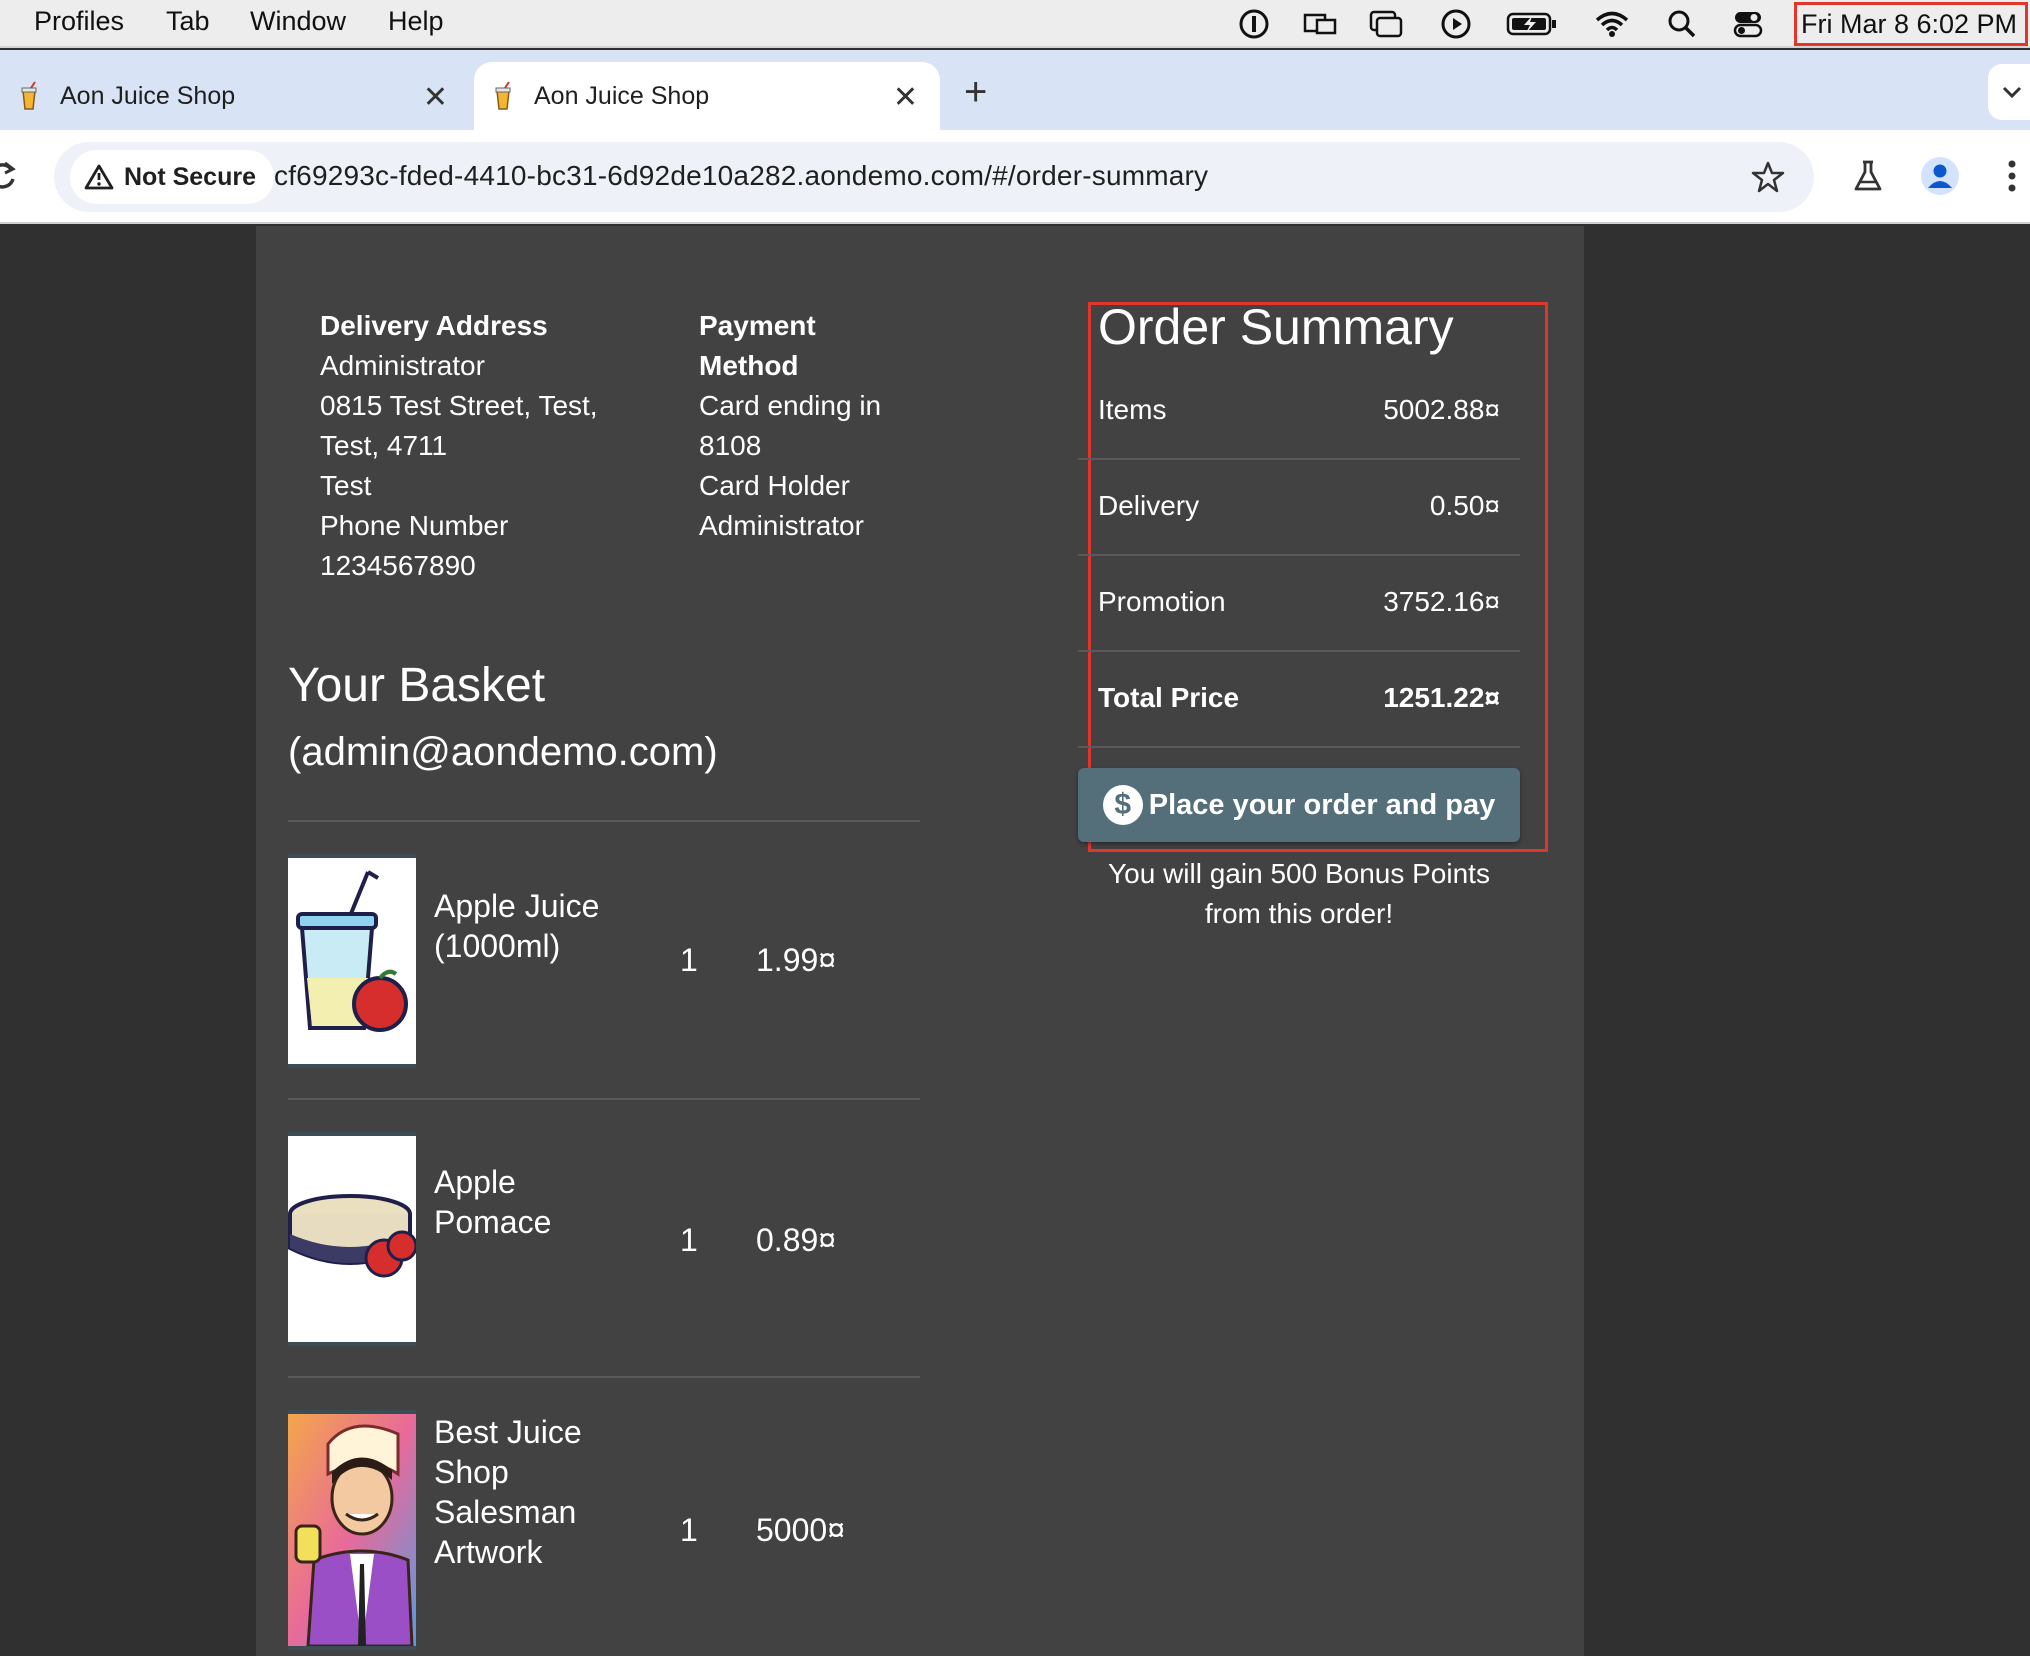 The image size is (2030, 1656). Describe the element at coordinates (1386, 24) in the screenshot. I see `window-icon` at that location.